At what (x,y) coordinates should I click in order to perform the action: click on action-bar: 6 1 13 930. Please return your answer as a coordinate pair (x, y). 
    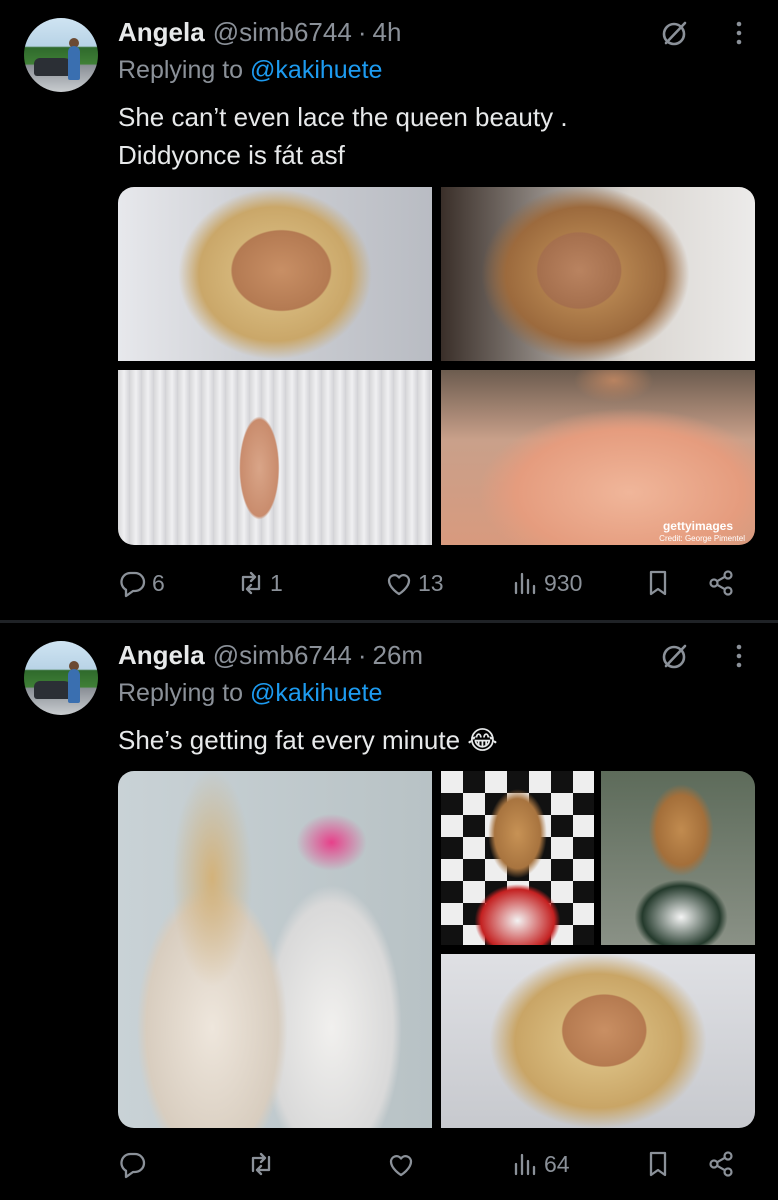
    Looking at the image, I should click on (438, 583).